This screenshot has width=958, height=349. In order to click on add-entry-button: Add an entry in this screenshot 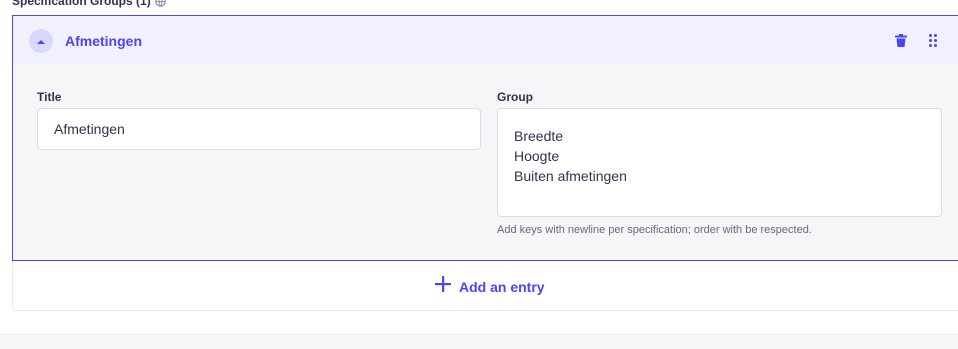, I will do `click(490, 286)`.